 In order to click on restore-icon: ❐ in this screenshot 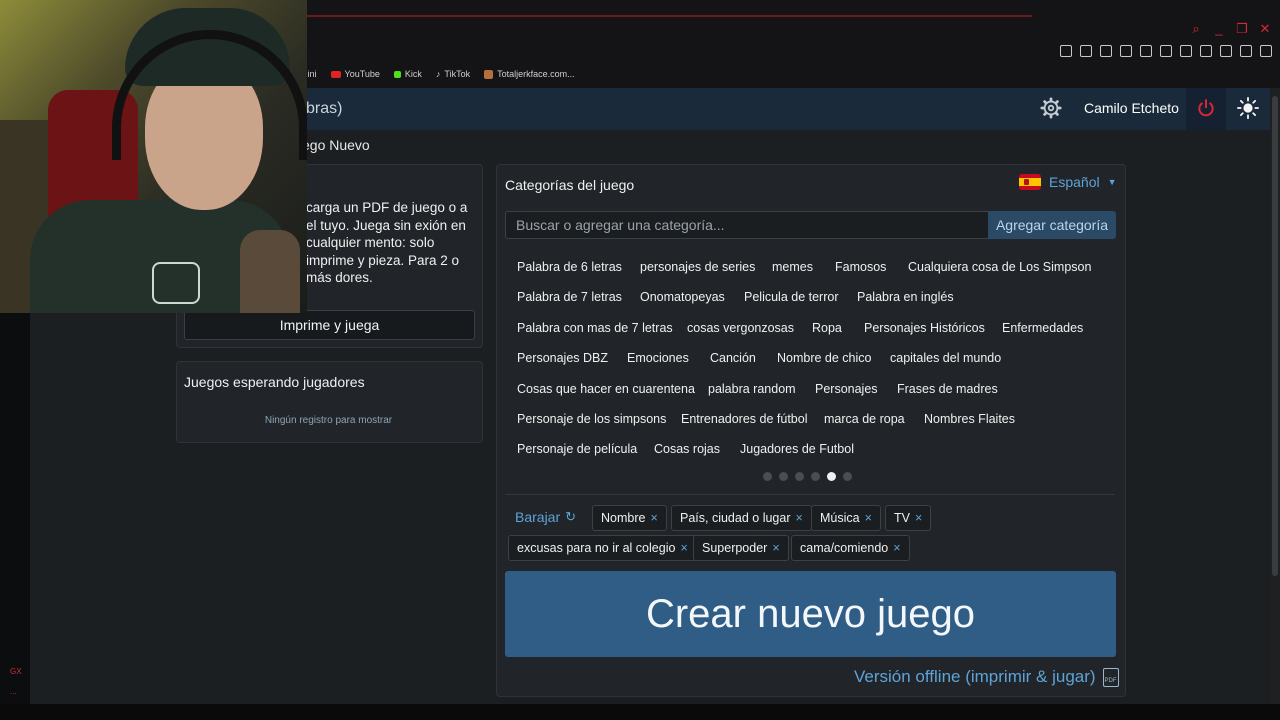, I will do `click(1242, 29)`.